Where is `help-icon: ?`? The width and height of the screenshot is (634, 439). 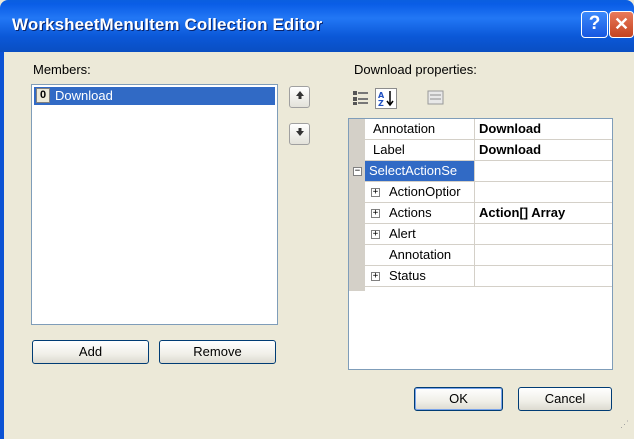
help-icon: ? is located at coordinates (594, 23).